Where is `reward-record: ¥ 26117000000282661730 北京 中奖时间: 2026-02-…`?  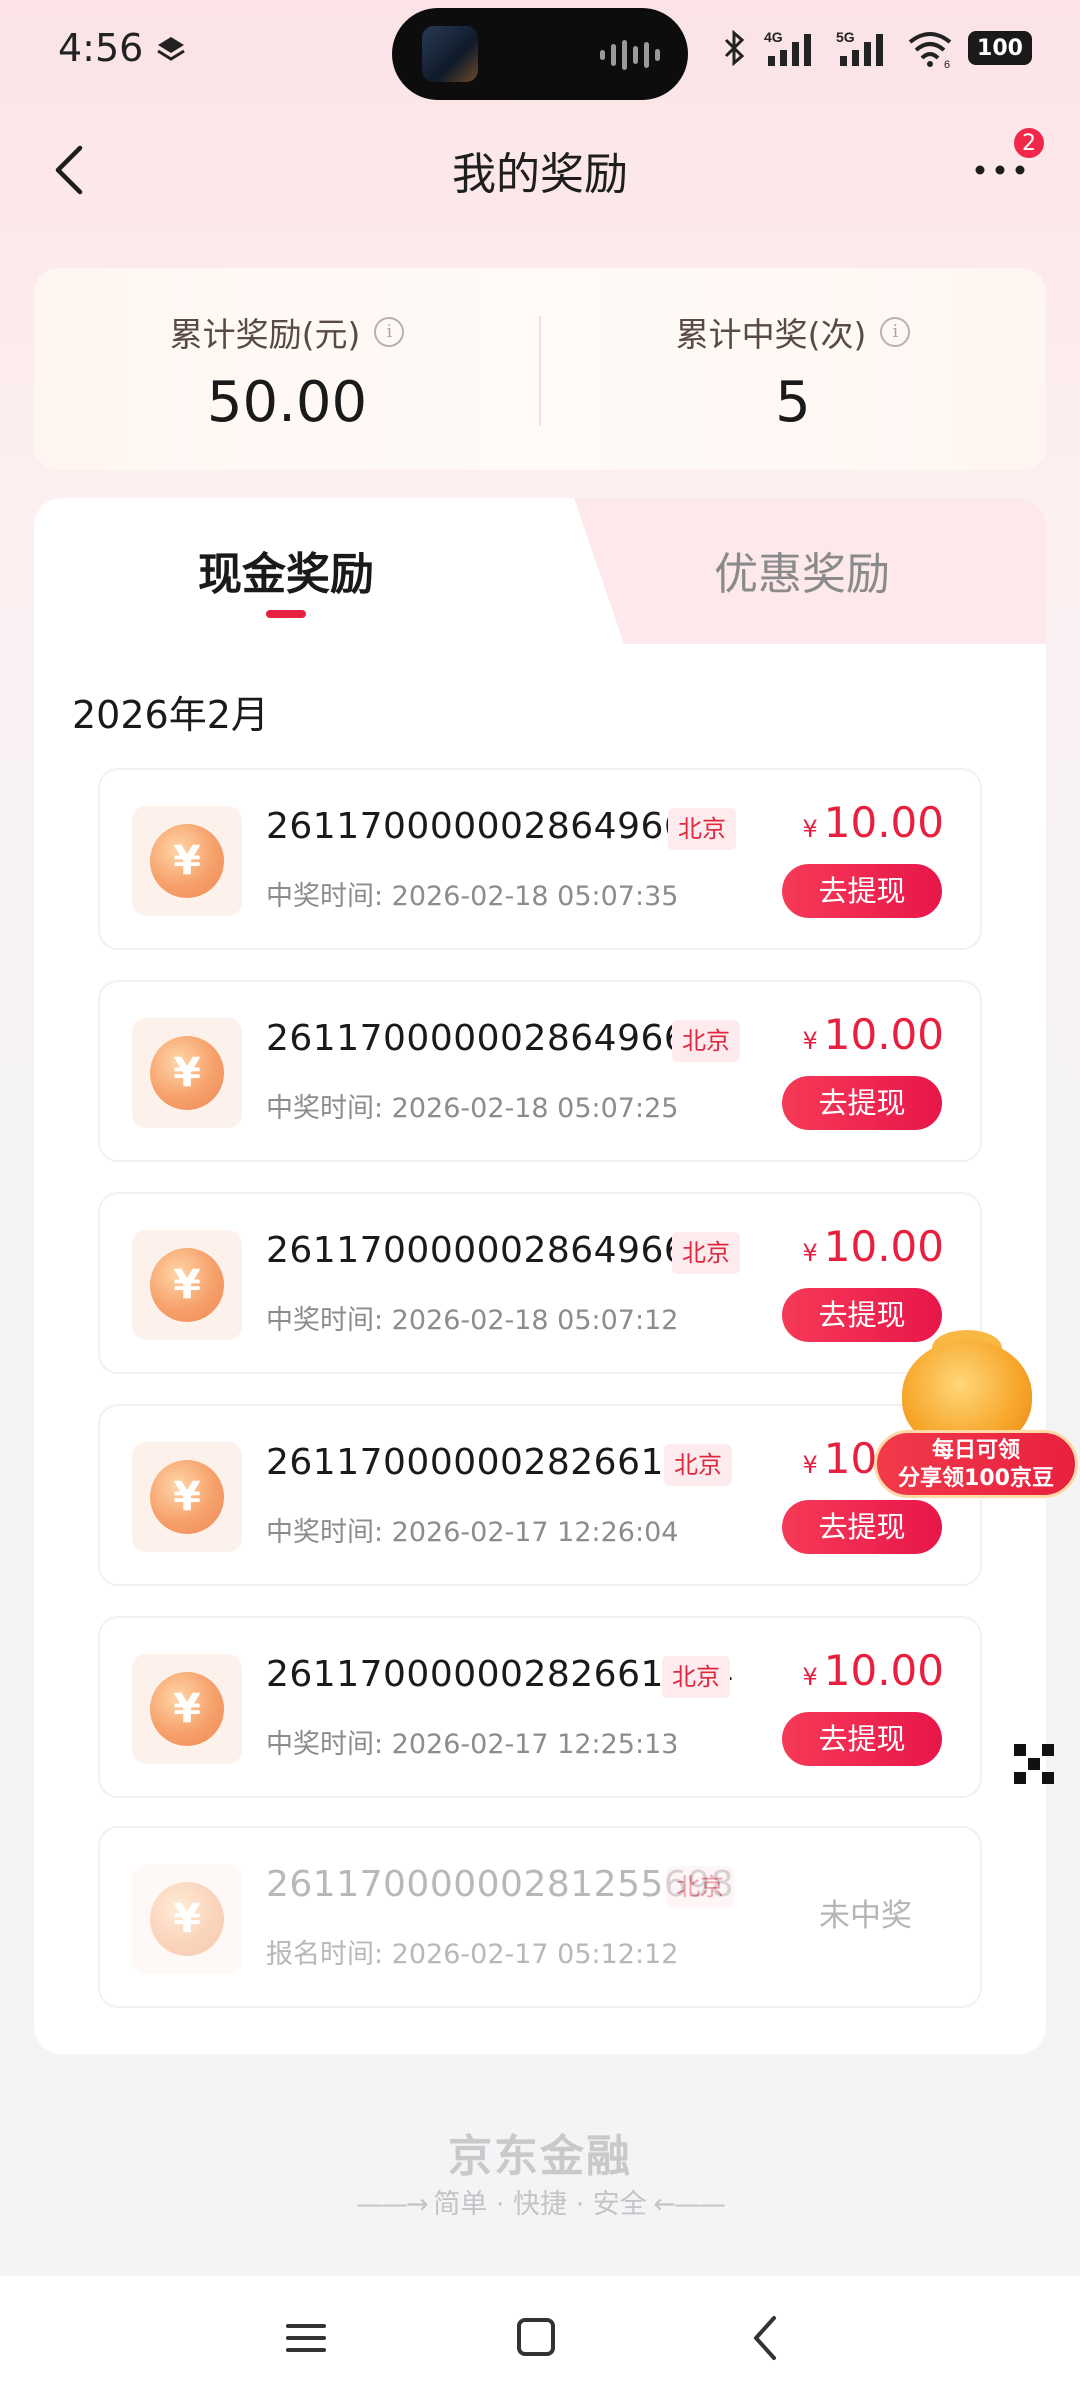
reward-record: ¥ 26117000000282661730 北京 中奖时间: 2026-02-… is located at coordinates (540, 1495).